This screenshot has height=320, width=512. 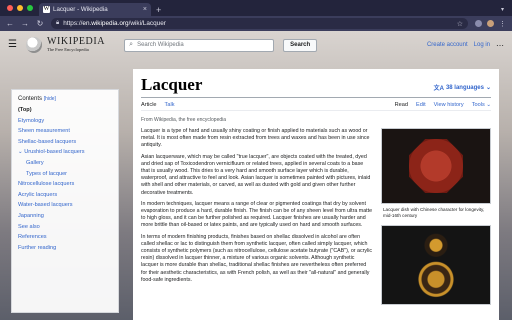 I want to click on close-window-button, so click(x=10, y=8).